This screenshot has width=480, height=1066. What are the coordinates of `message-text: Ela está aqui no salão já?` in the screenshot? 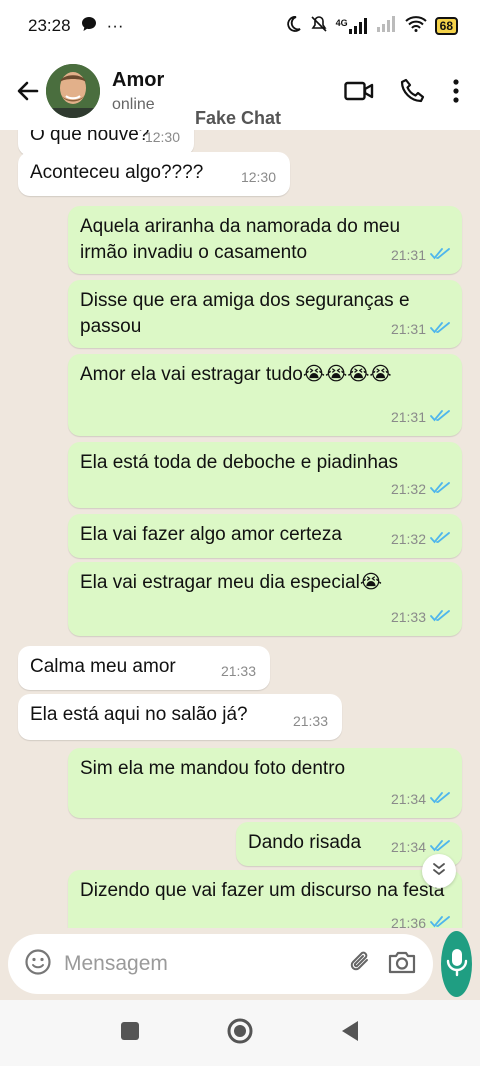 It's located at (139, 714).